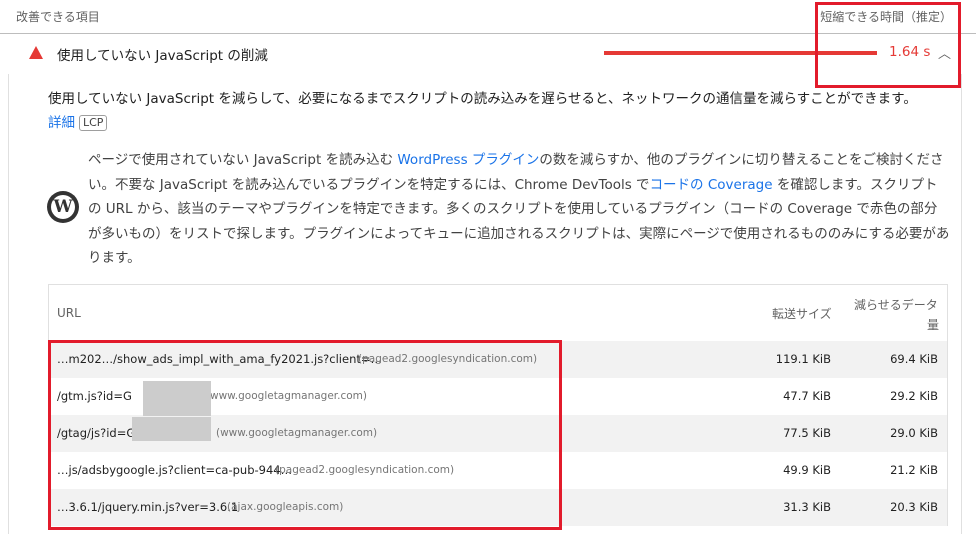 This screenshot has height=534, width=976. I want to click on potential-savings: 29.0 KiB, so click(914, 433).